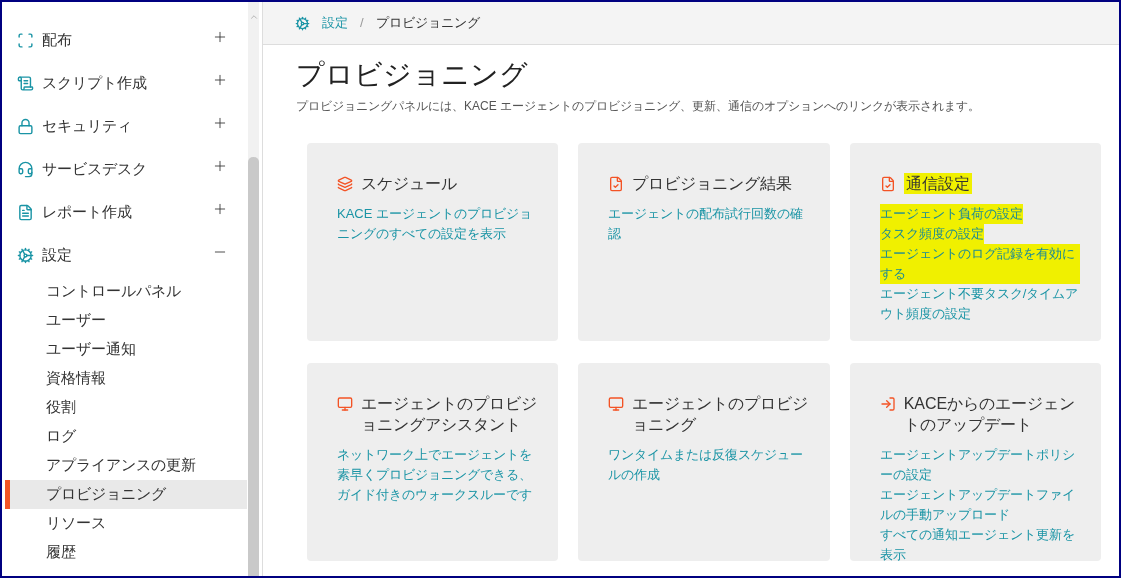 This screenshot has width=1121, height=578. What do you see at coordinates (126, 378) in the screenshot?
I see `submenu-item: 資格情報` at bounding box center [126, 378].